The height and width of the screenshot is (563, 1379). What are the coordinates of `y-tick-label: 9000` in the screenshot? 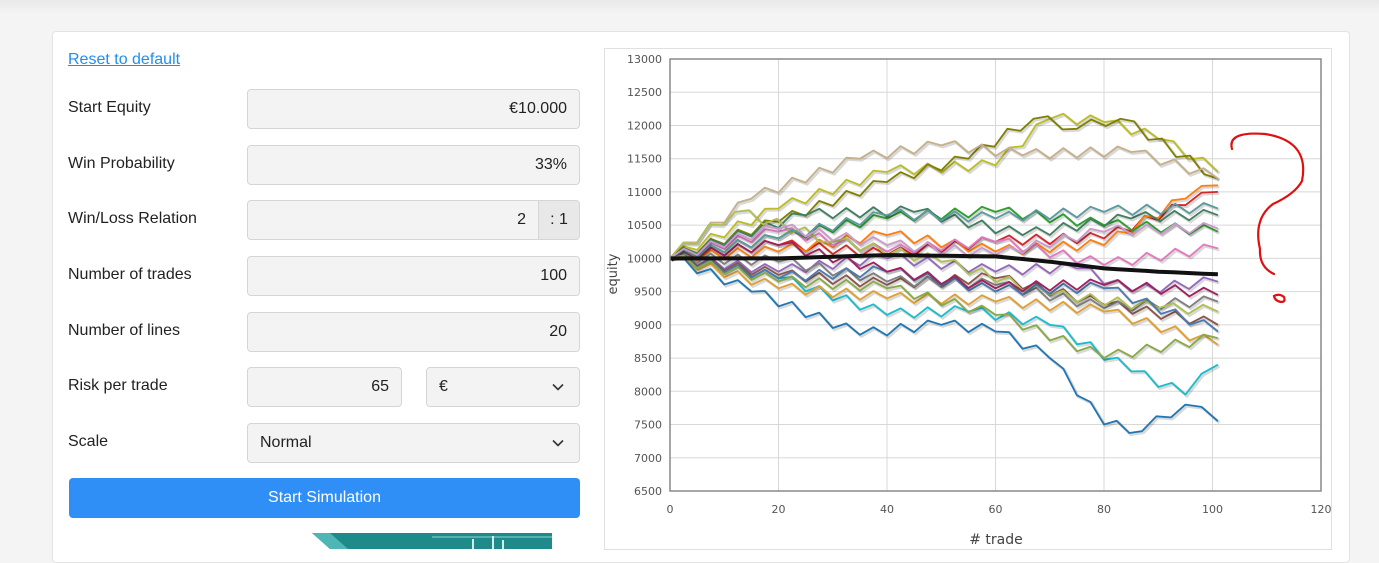 It's located at (648, 325).